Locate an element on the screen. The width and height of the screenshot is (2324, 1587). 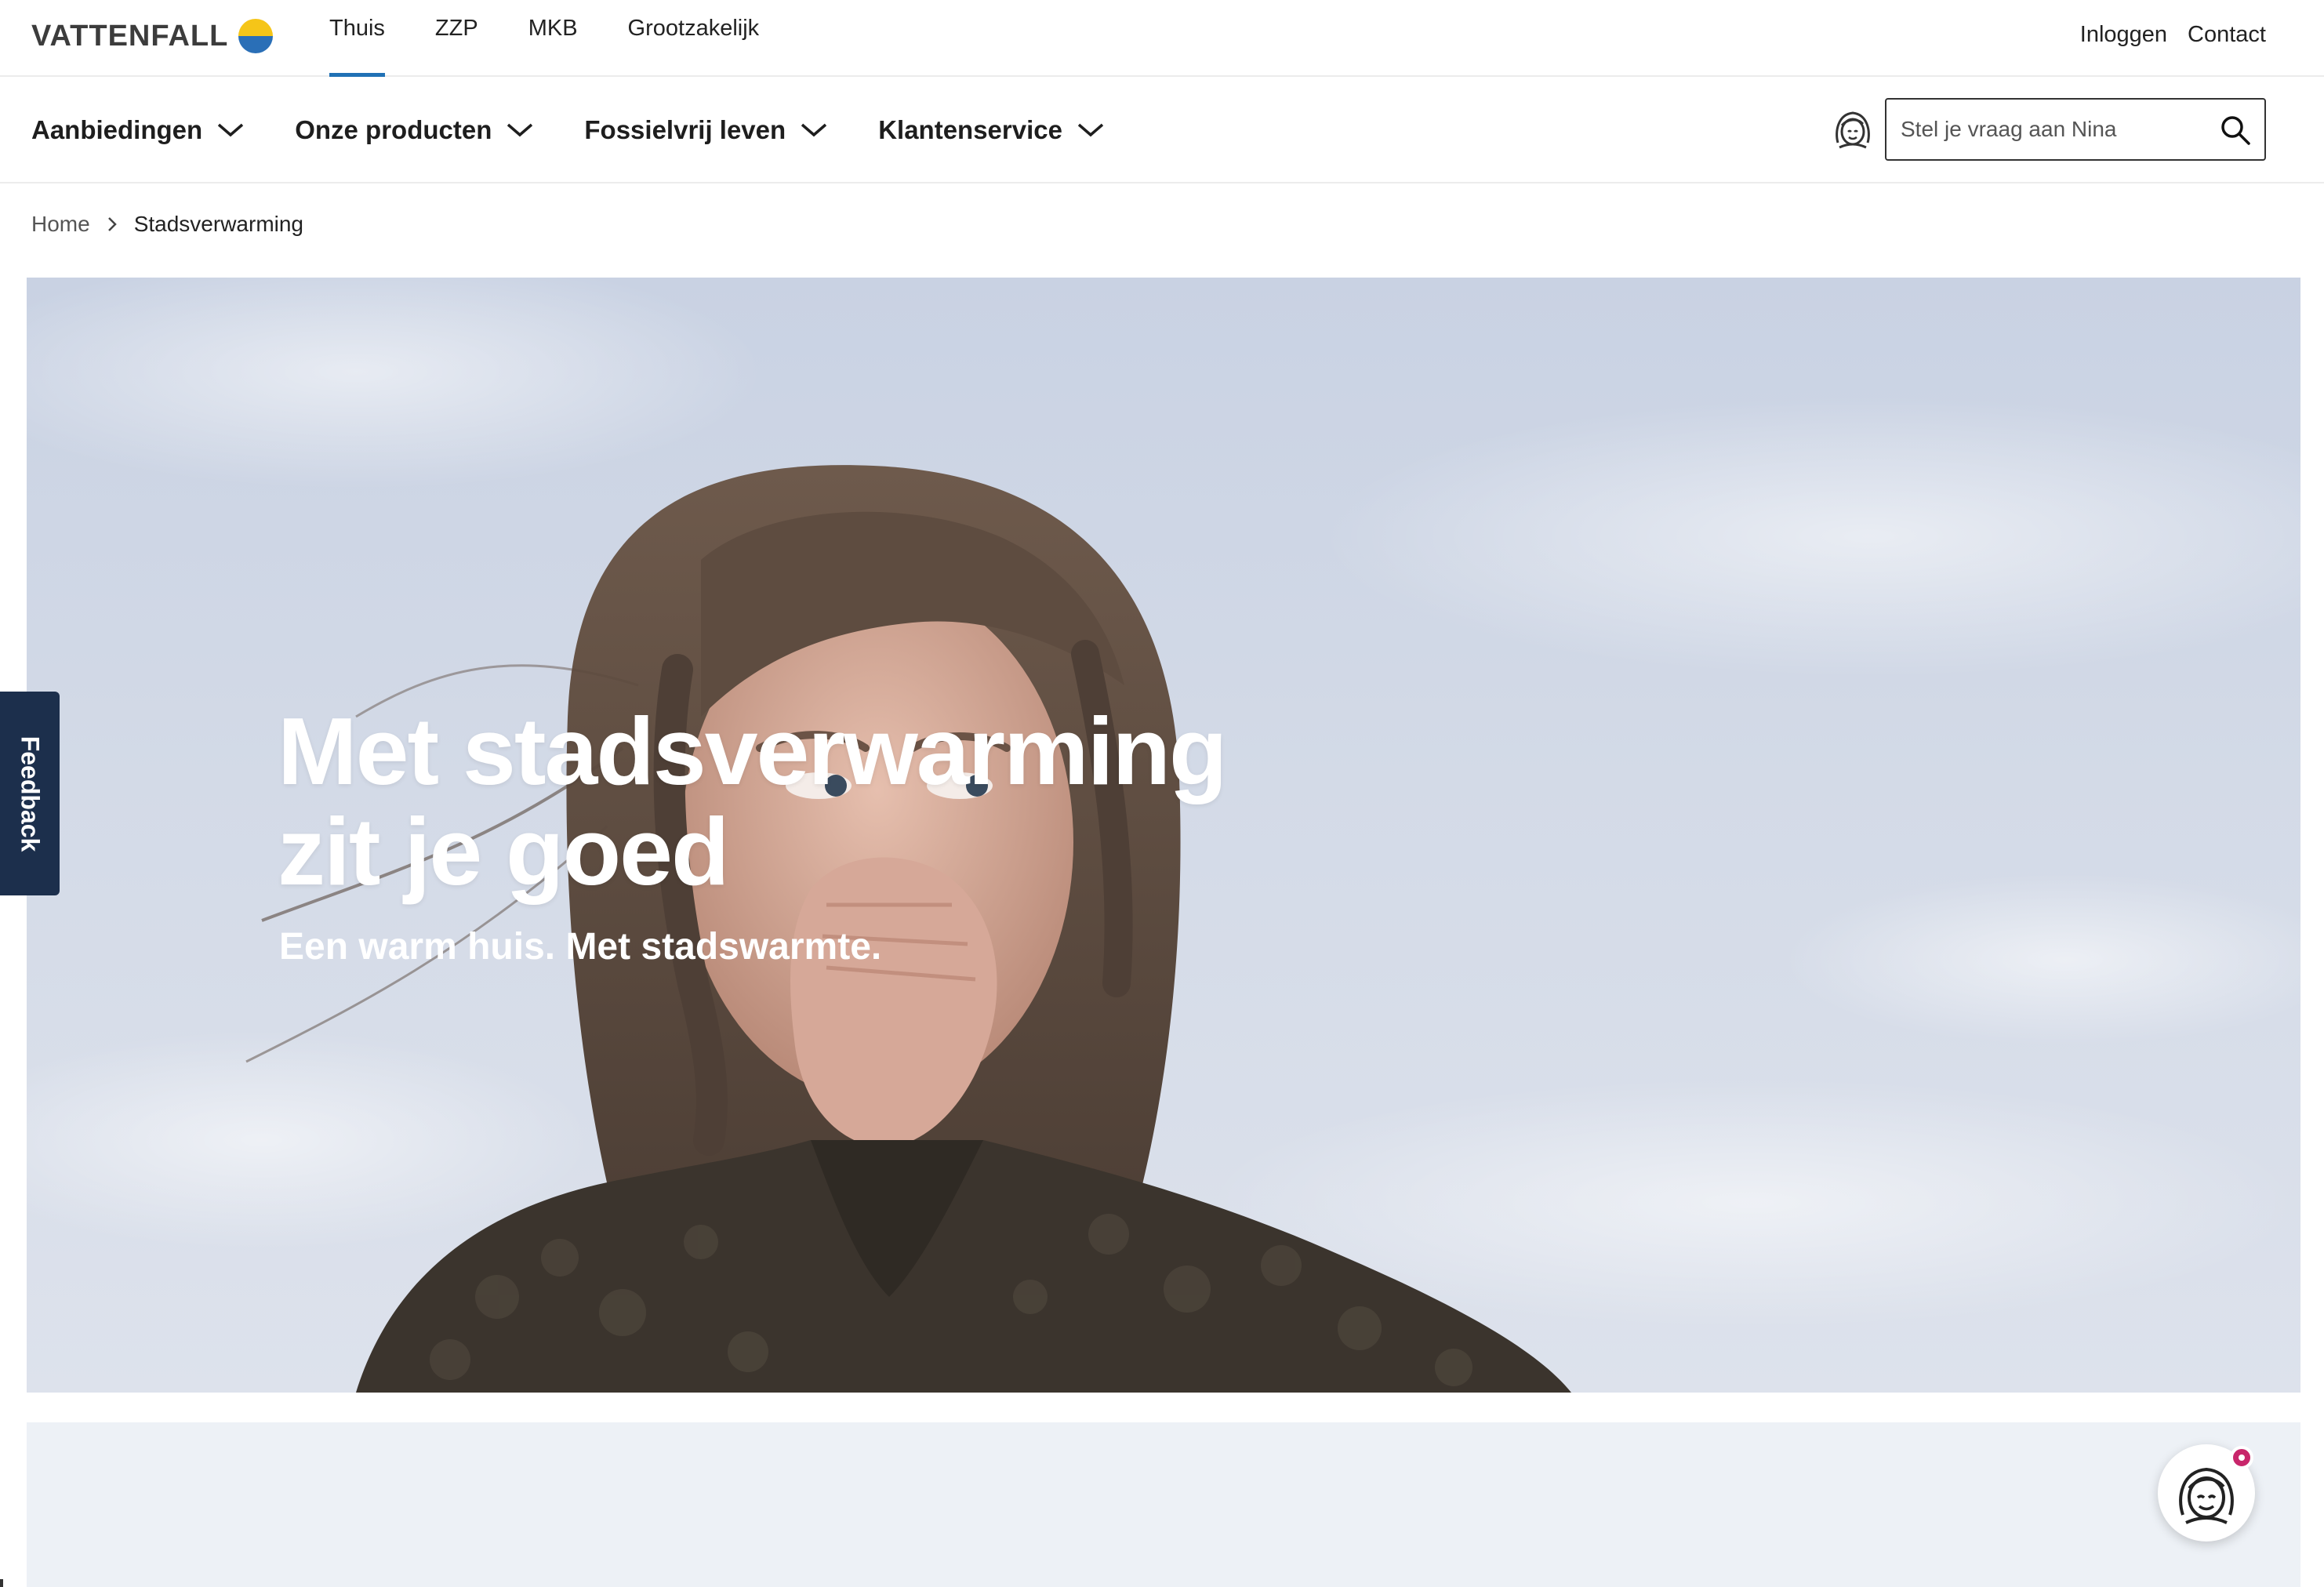
breadcrumb: Home Stadsverwarming is located at coordinates (167, 224).